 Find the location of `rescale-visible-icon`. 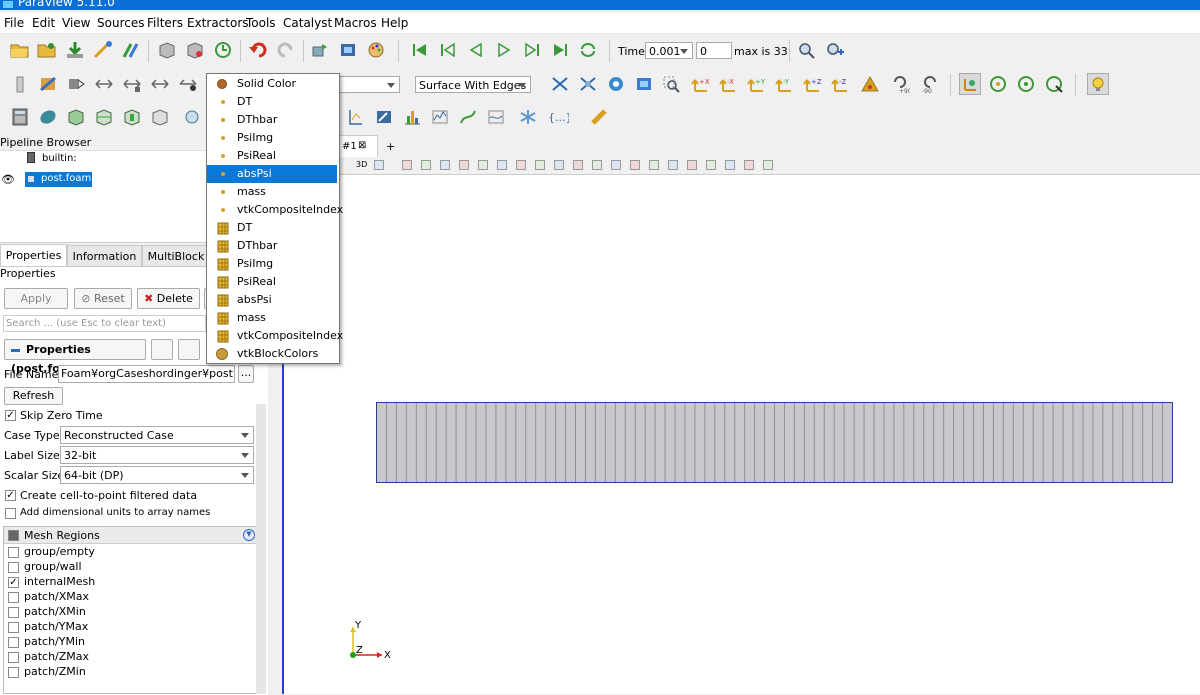

rescale-visible-icon is located at coordinates (160, 84).